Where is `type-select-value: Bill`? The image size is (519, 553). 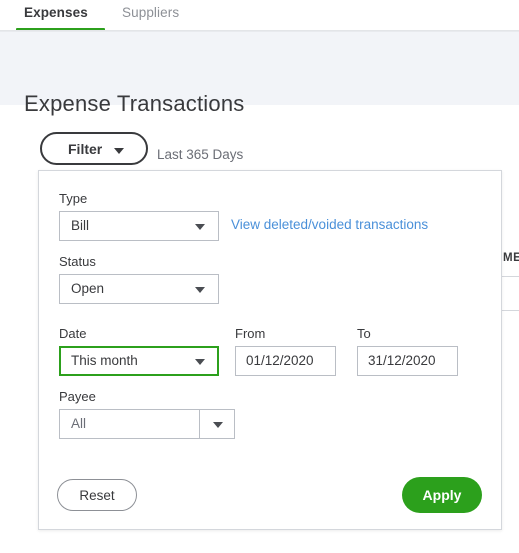 type-select-value: Bill is located at coordinates (80, 225).